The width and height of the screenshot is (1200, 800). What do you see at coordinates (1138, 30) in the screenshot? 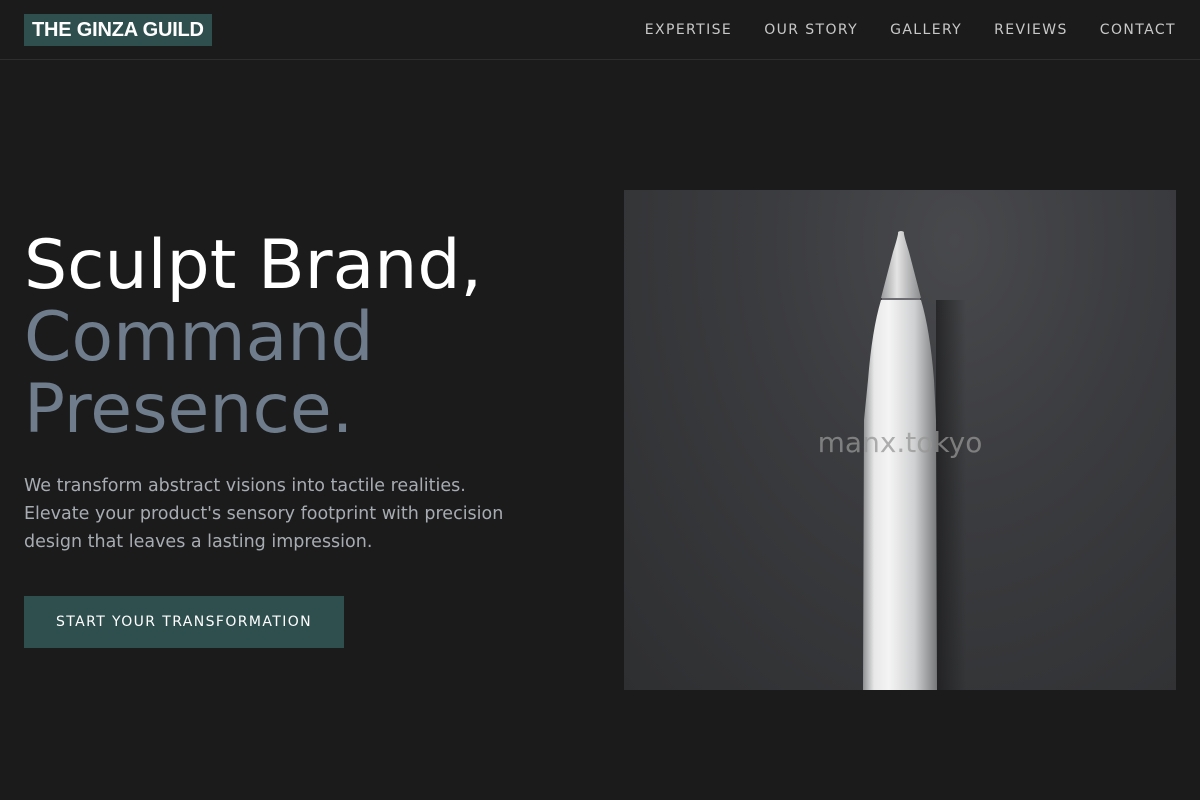
I see `nav-item-contact: CONTACT` at bounding box center [1138, 30].